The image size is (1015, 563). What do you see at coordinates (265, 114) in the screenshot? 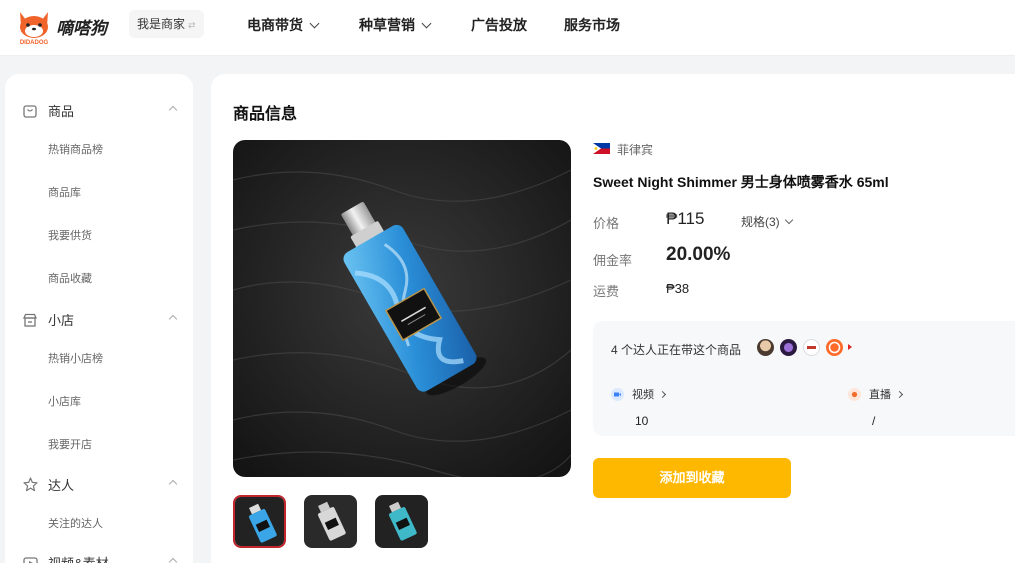
I see `section-title: 商品信息` at bounding box center [265, 114].